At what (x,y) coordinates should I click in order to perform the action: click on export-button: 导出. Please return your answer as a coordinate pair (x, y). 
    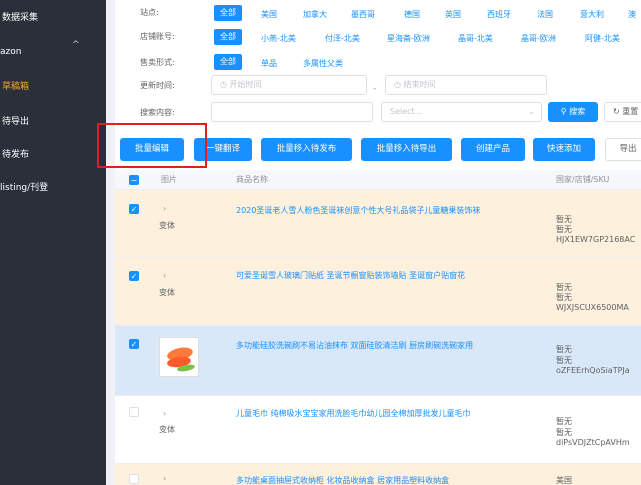
    Looking at the image, I should click on (623, 149).